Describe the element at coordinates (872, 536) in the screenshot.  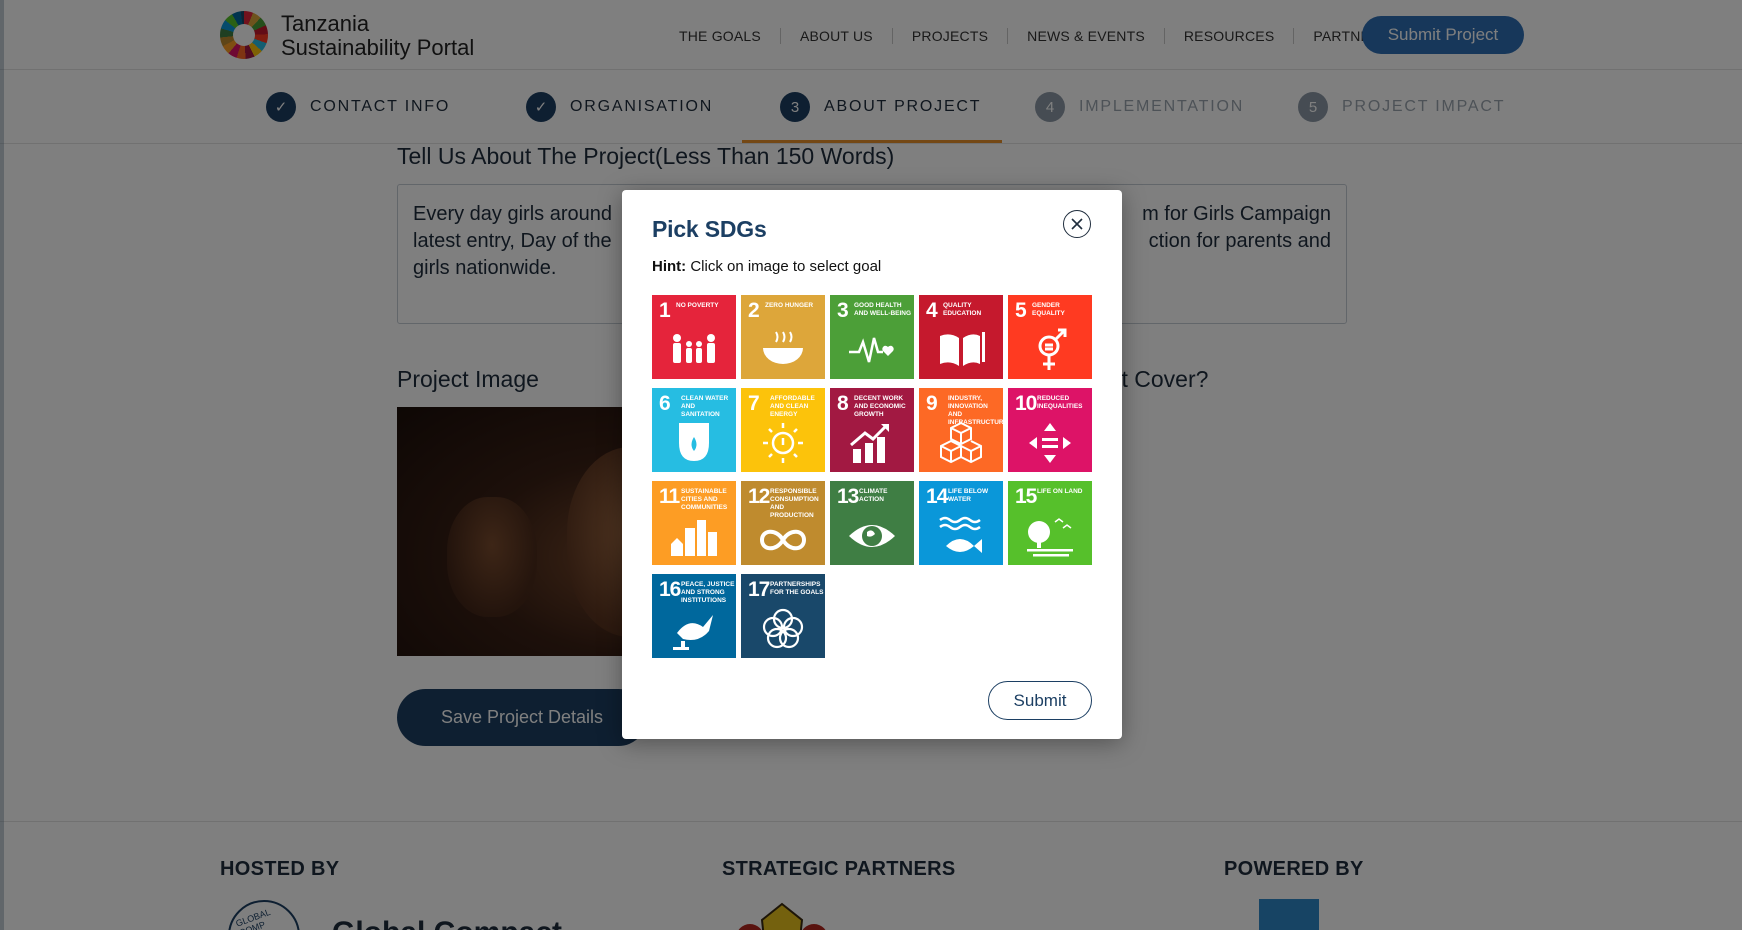
I see `eye-globe-icon` at that location.